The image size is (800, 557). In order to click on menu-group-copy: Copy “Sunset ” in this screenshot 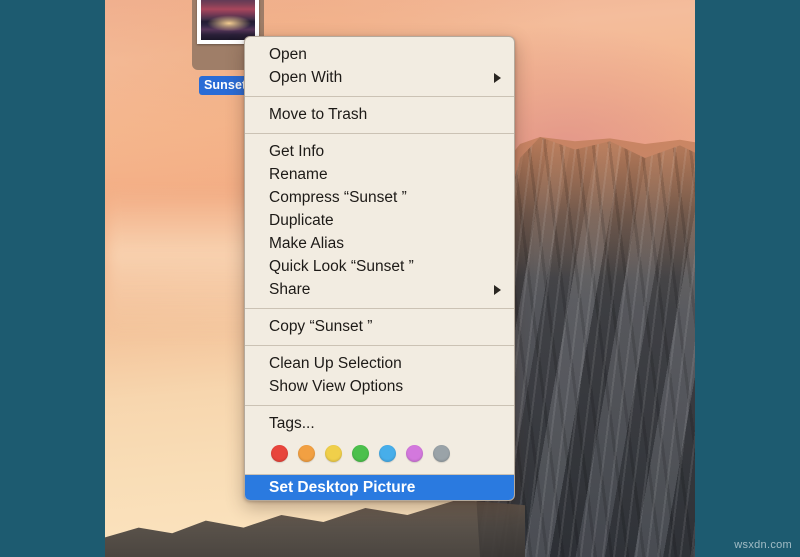, I will do `click(379, 326)`.